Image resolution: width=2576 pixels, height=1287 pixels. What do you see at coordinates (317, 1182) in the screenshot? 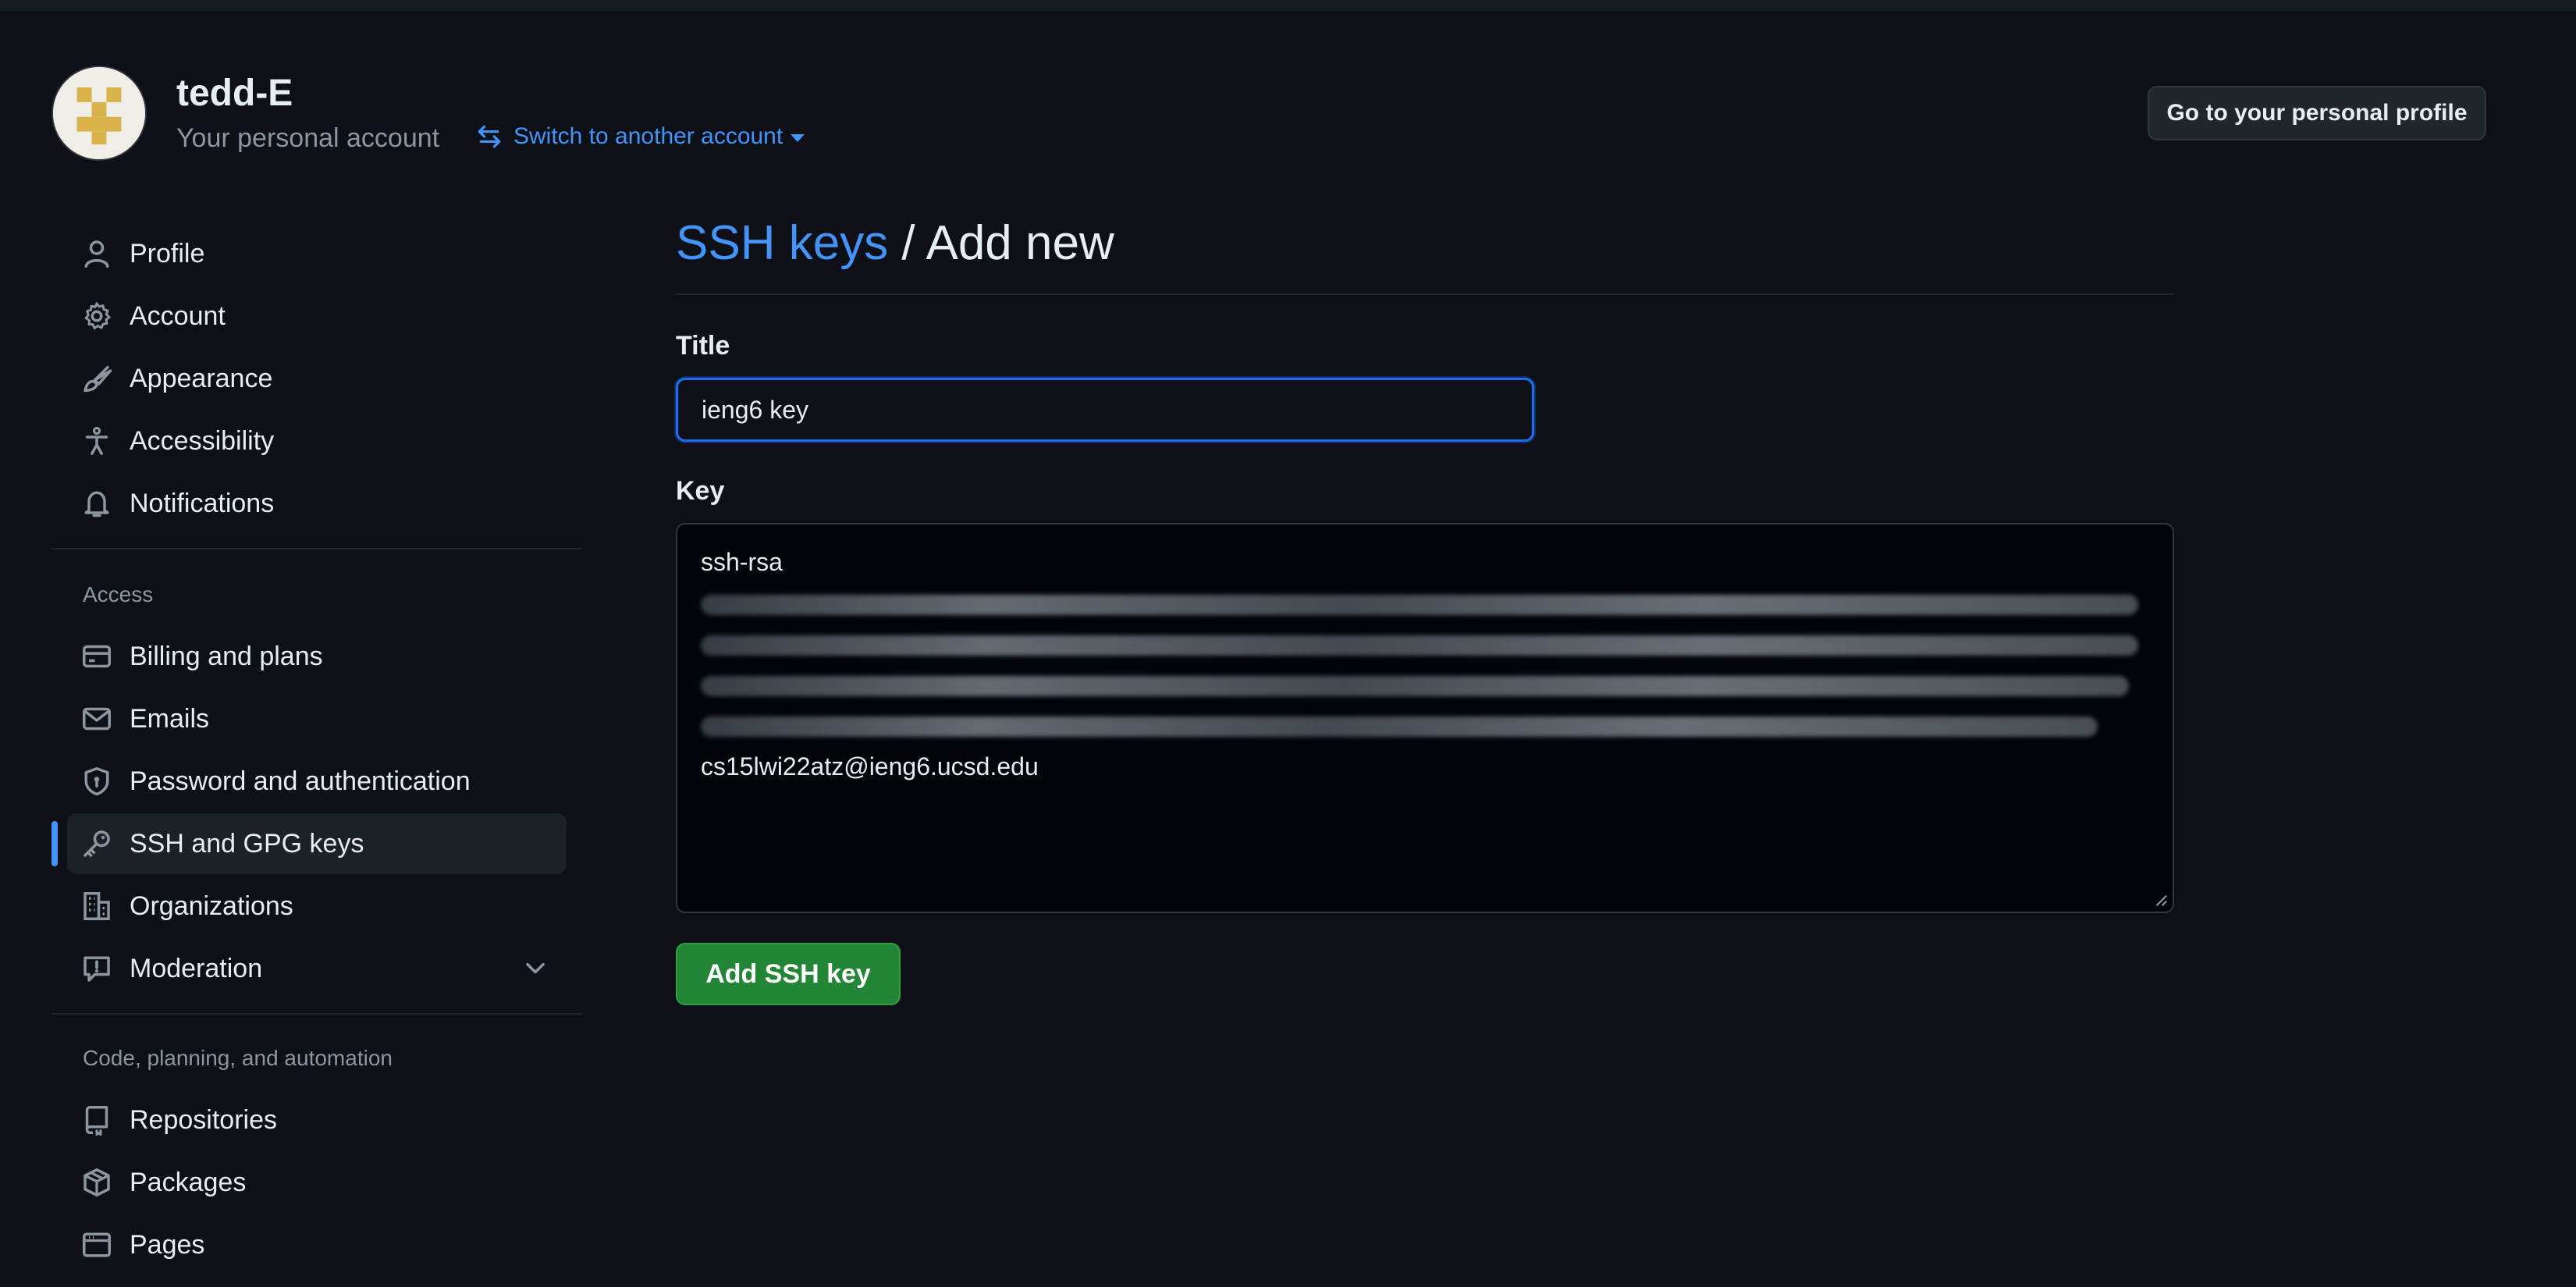
I see `sidebar-item-packages: Packages` at bounding box center [317, 1182].